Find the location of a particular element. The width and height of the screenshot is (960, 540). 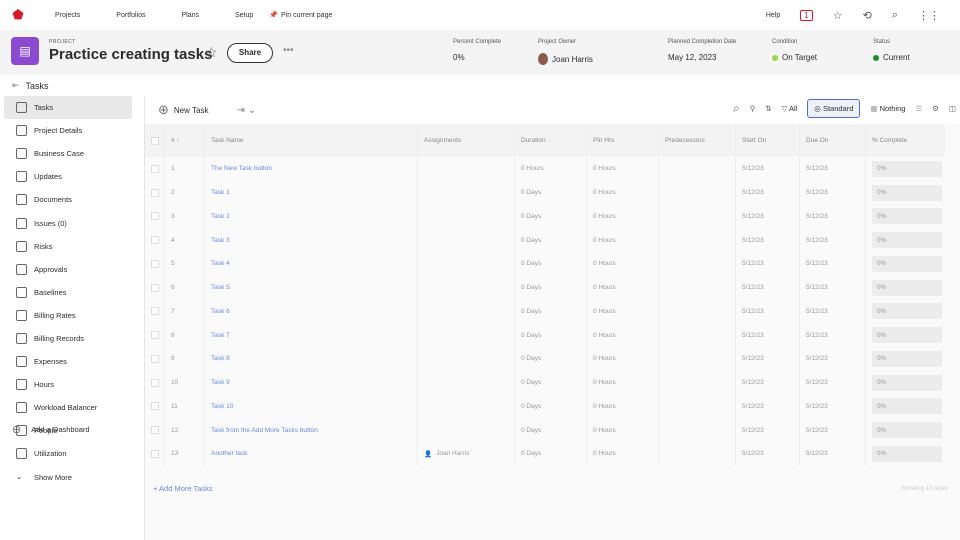

sidebar-item-workload-balancer: Workload Balancer is located at coordinates (68, 407).